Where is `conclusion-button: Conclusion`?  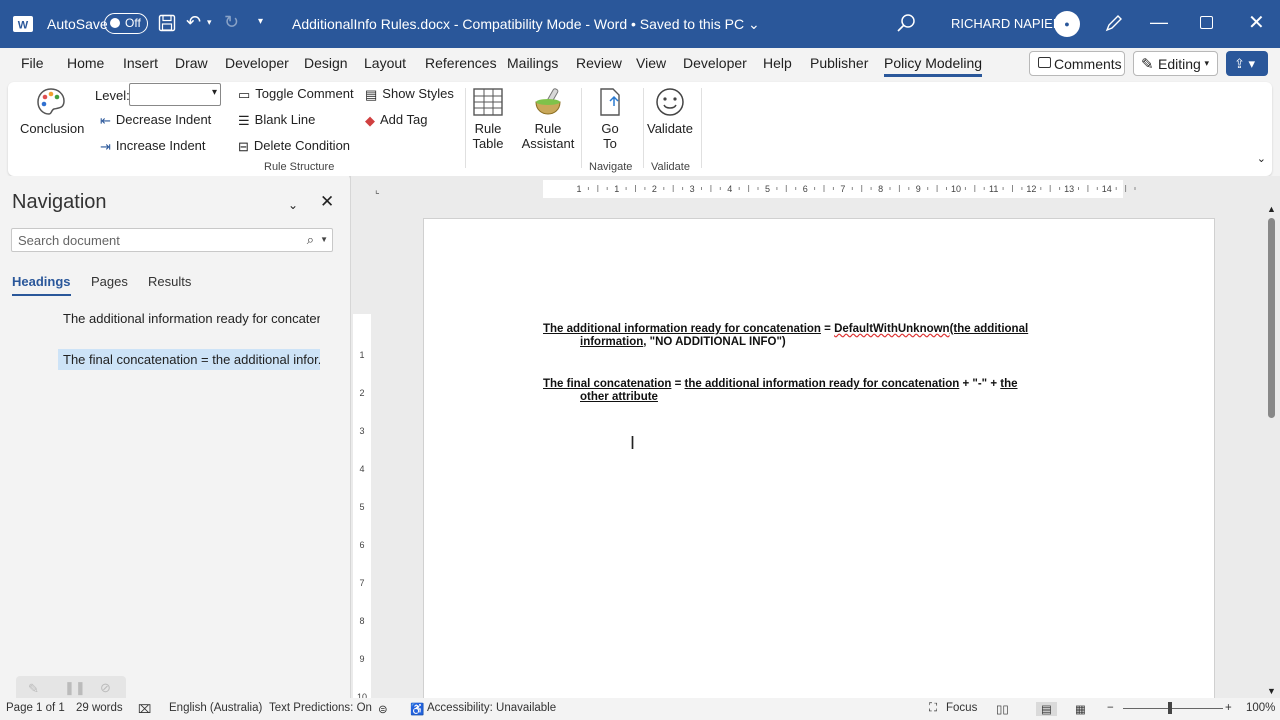
conclusion-button: Conclusion is located at coordinates (52, 111).